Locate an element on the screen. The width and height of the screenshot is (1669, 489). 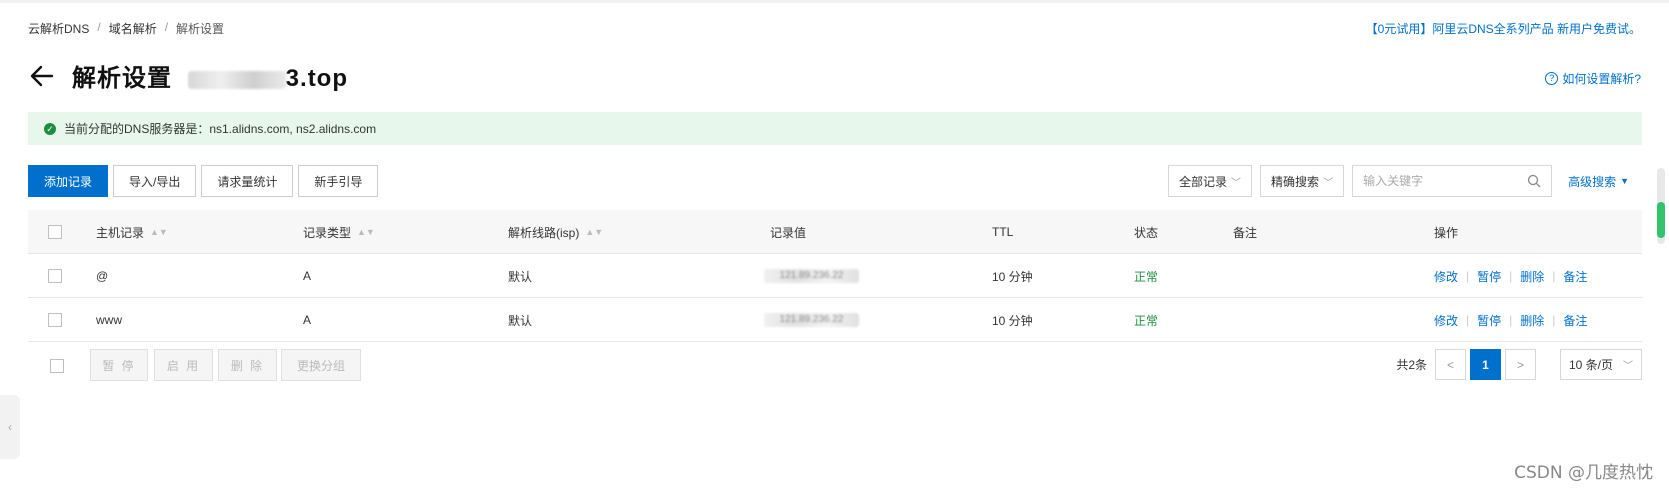
page-title: 解析设置 3.top is located at coordinates (210, 75).